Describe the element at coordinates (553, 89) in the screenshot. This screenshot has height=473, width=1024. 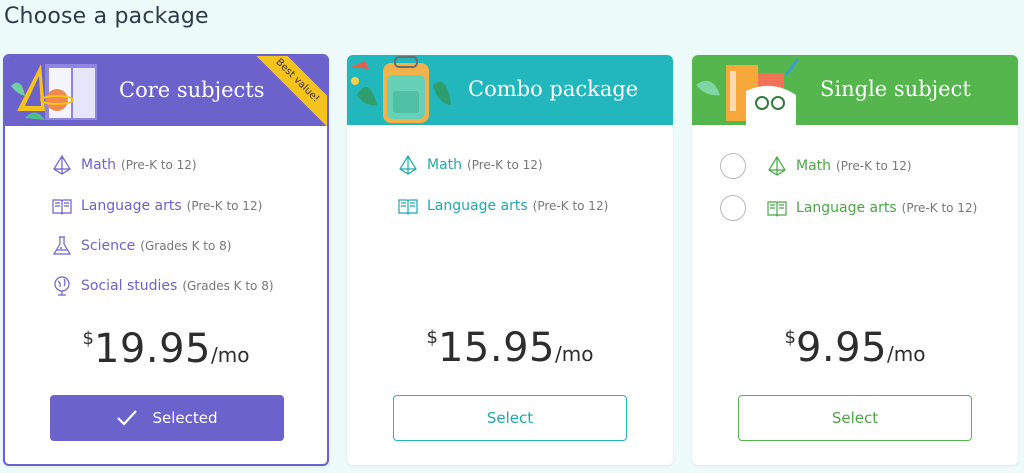
I see `card-title: Combo package` at that location.